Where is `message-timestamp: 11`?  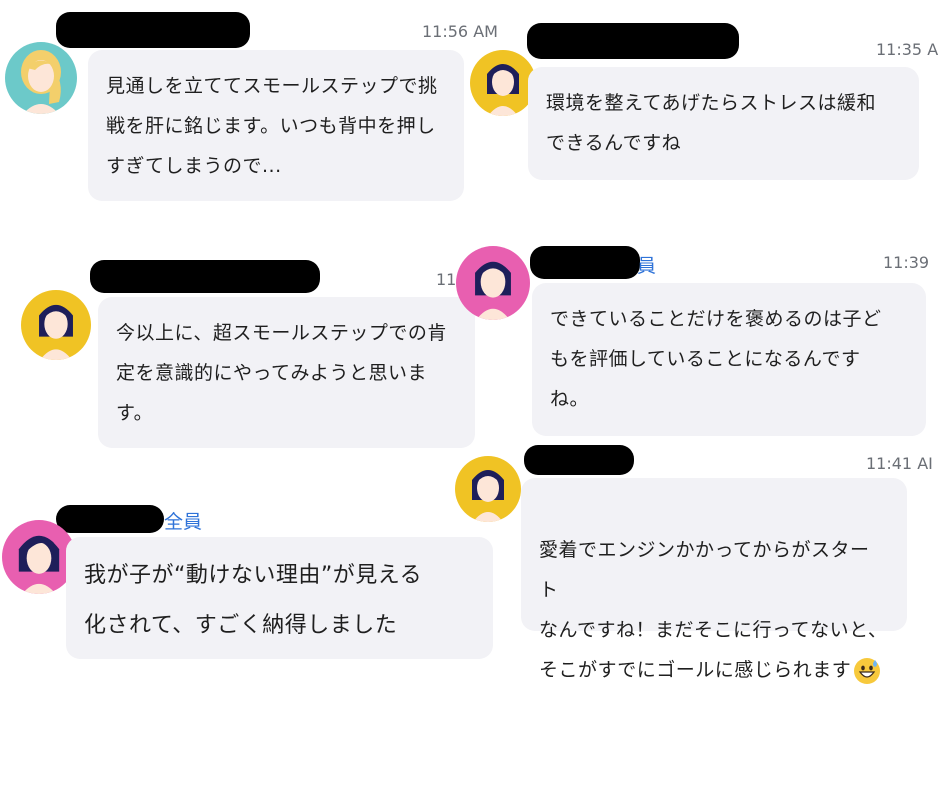
message-timestamp: 11 is located at coordinates (446, 279).